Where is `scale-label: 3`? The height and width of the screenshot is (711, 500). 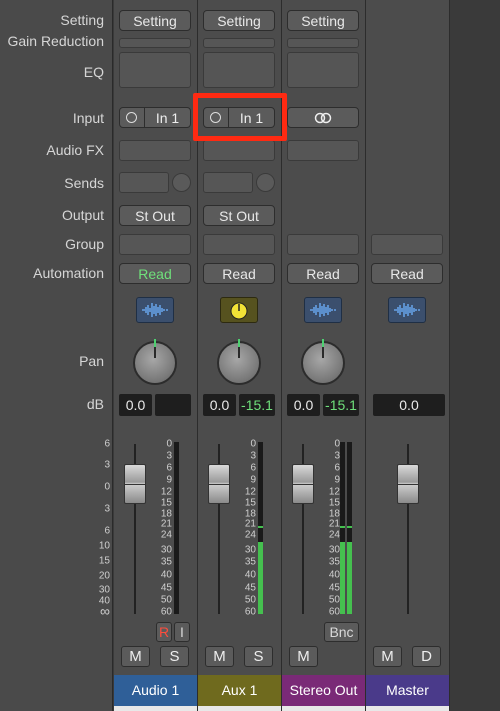
scale-label: 3 is located at coordinates (107, 465).